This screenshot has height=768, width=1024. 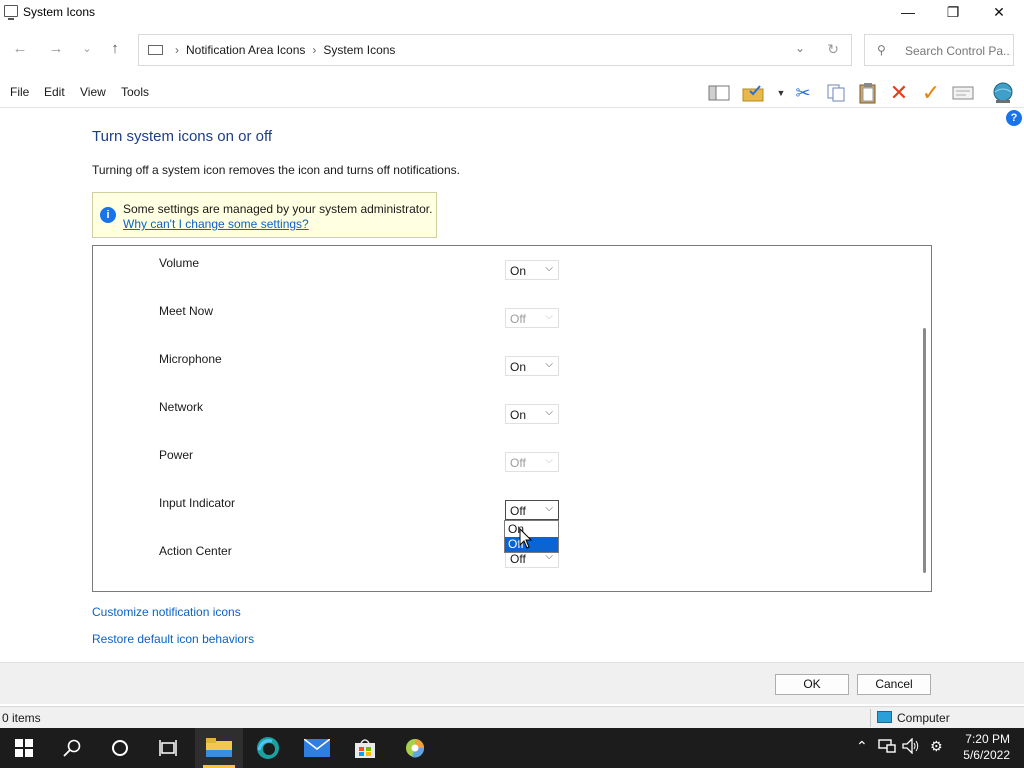 What do you see at coordinates (800, 48) in the screenshot?
I see `chevron-down-icon: ⌄` at bounding box center [800, 48].